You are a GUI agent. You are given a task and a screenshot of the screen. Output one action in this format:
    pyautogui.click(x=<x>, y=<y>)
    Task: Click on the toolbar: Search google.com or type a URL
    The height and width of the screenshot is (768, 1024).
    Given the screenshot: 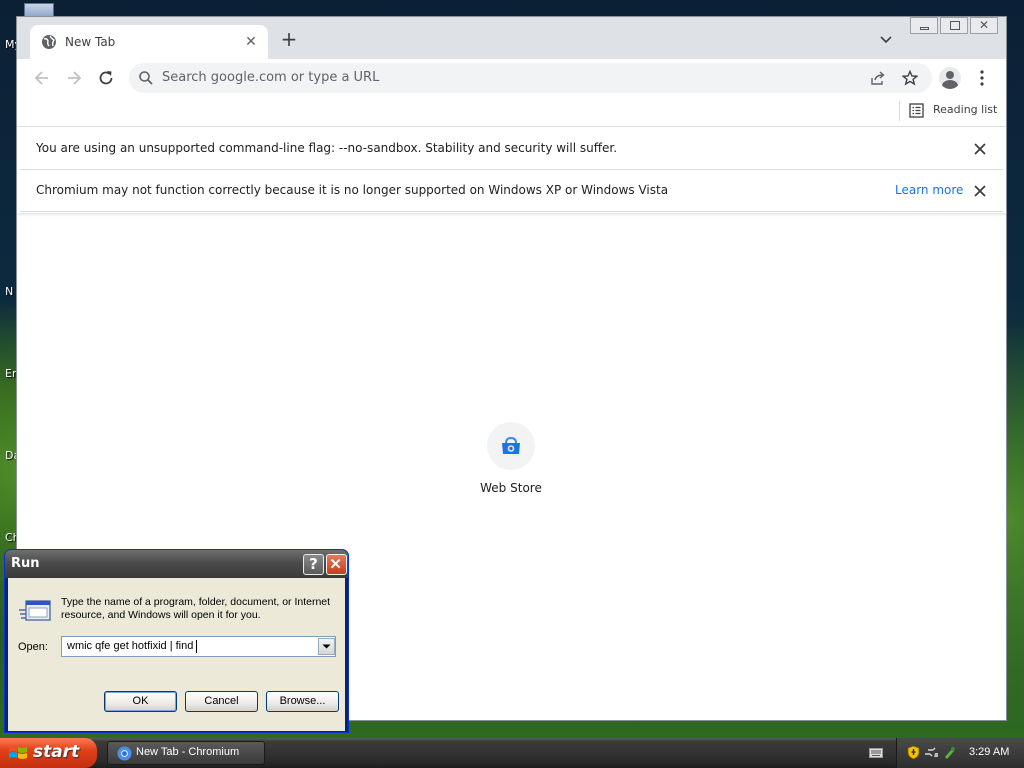 What is the action you would take?
    pyautogui.click(x=511, y=78)
    